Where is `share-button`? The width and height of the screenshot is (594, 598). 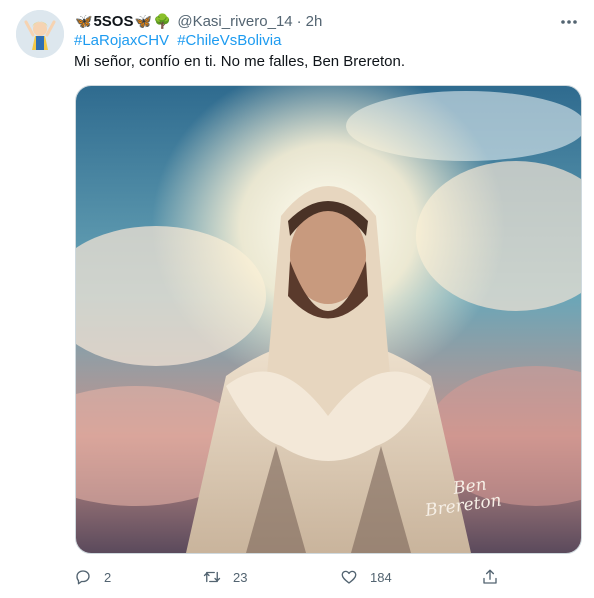 share-button is located at coordinates (496, 577).